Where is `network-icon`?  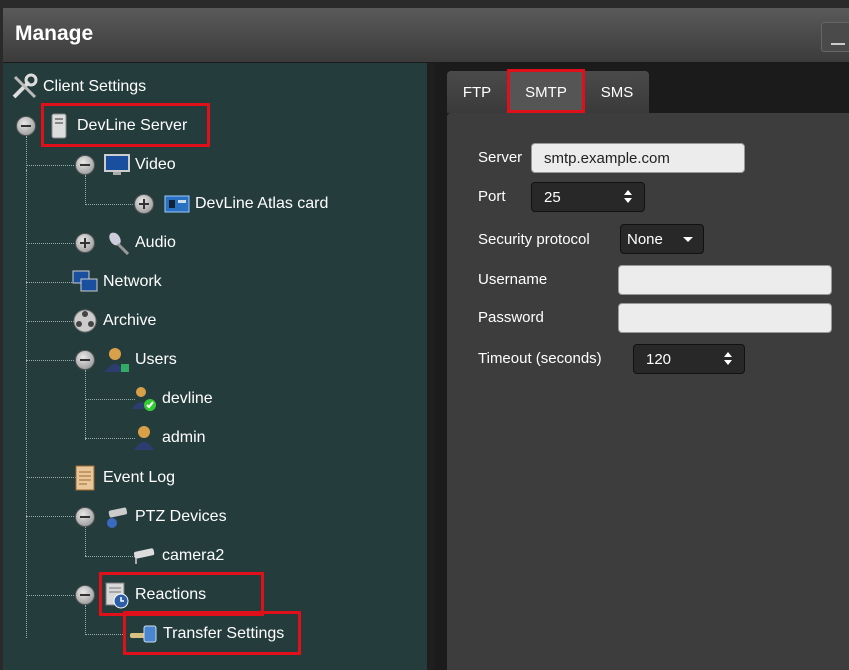
network-icon is located at coordinates (85, 282).